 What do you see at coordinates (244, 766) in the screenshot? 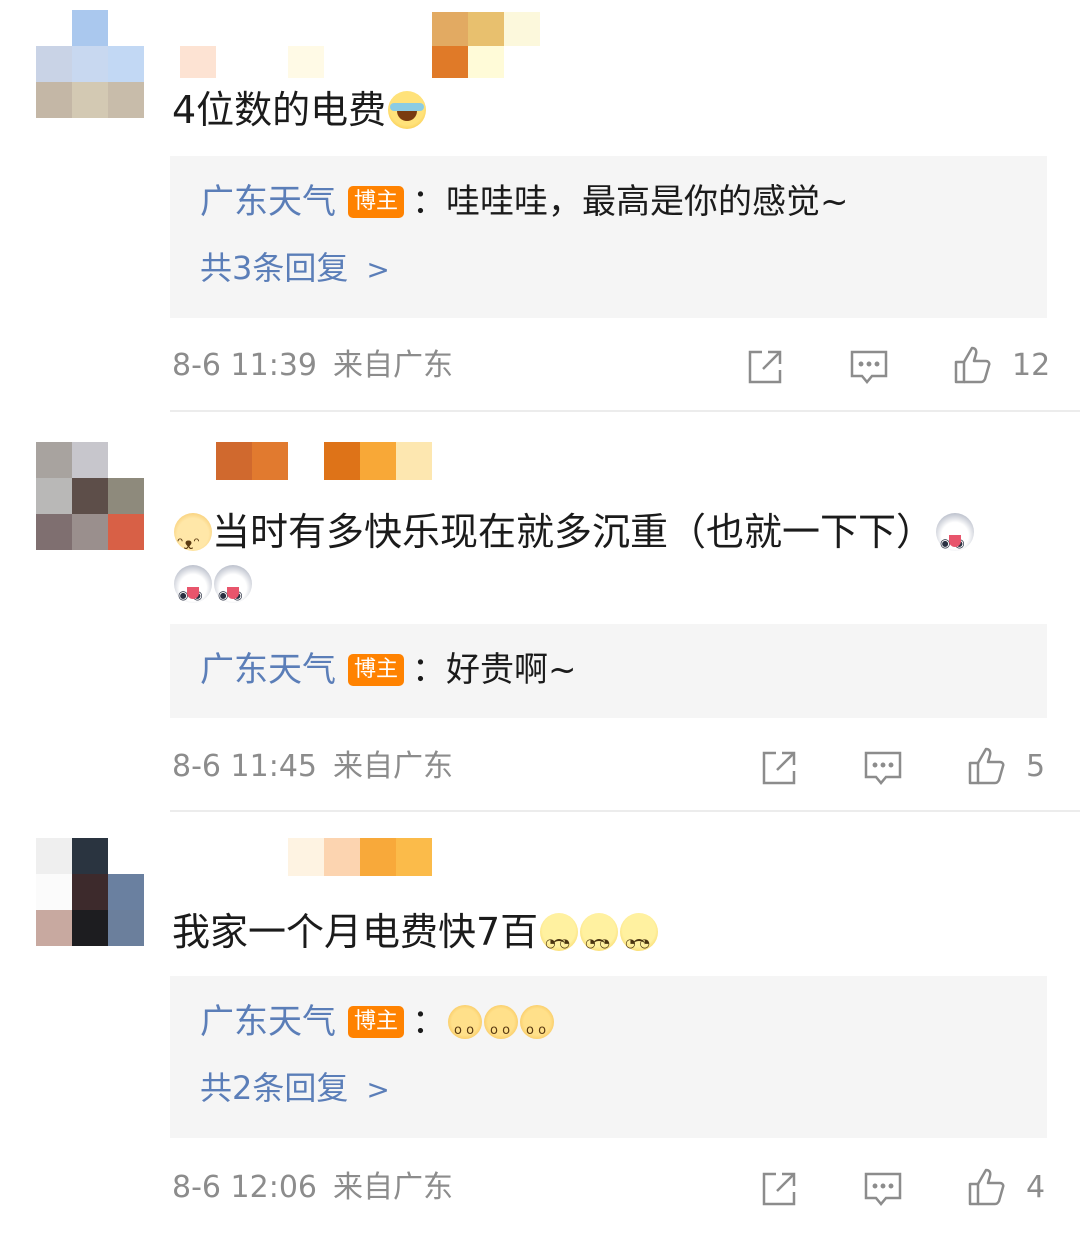
I see `timestamp: 8-6 11:45` at bounding box center [244, 766].